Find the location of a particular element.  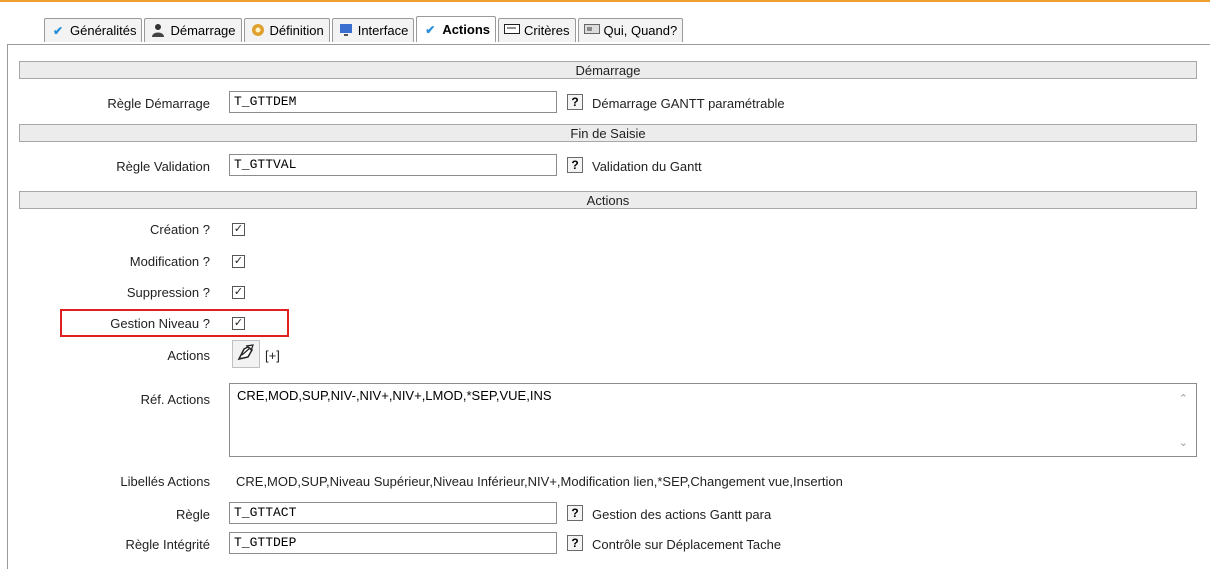

actions-label: Actions is located at coordinates (188, 355).